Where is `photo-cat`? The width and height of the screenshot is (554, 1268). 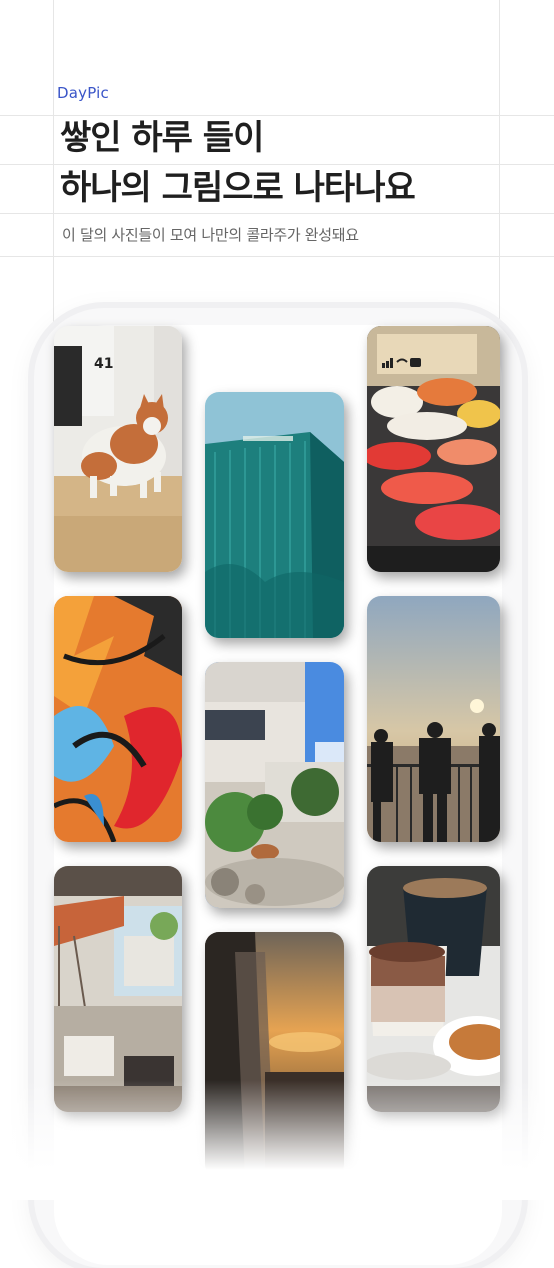
photo-cat is located at coordinates (118, 449).